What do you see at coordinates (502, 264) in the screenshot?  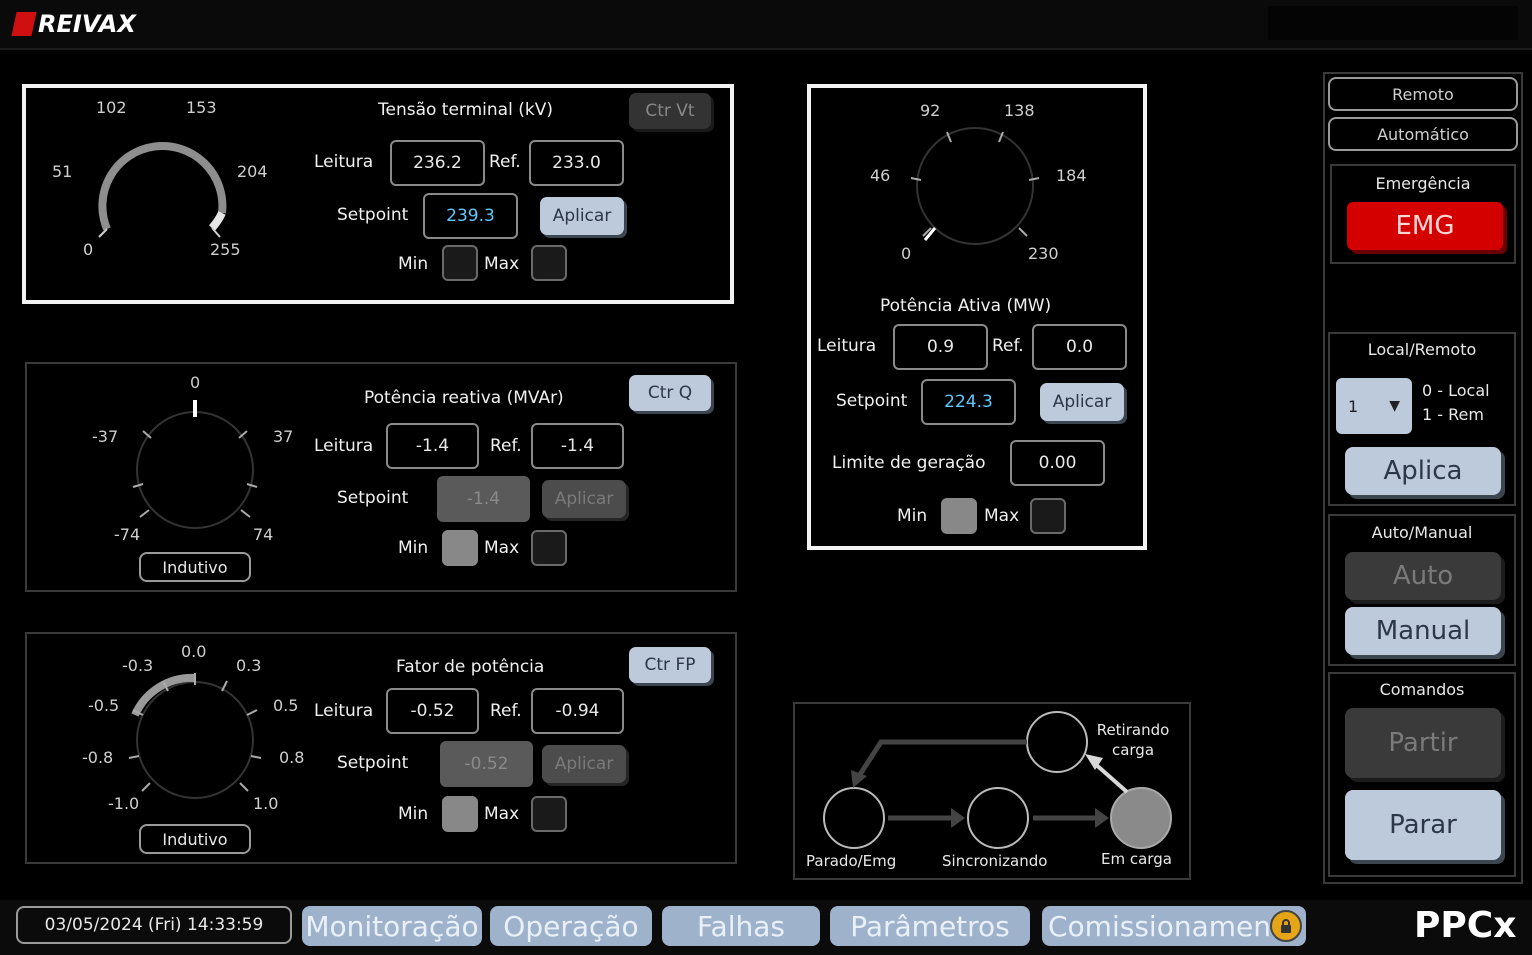 I see `tensao-max-label: Max` at bounding box center [502, 264].